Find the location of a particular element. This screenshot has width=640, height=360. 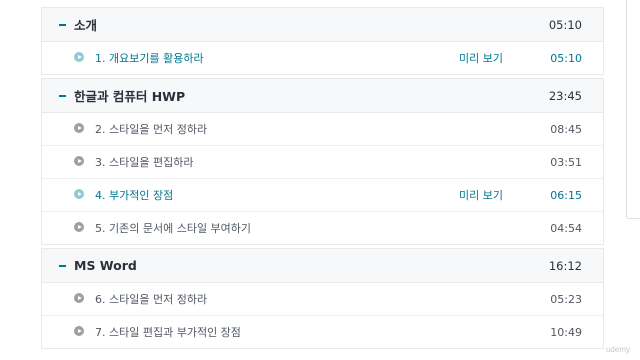

sidebar-panel-edge is located at coordinates (633, 109).